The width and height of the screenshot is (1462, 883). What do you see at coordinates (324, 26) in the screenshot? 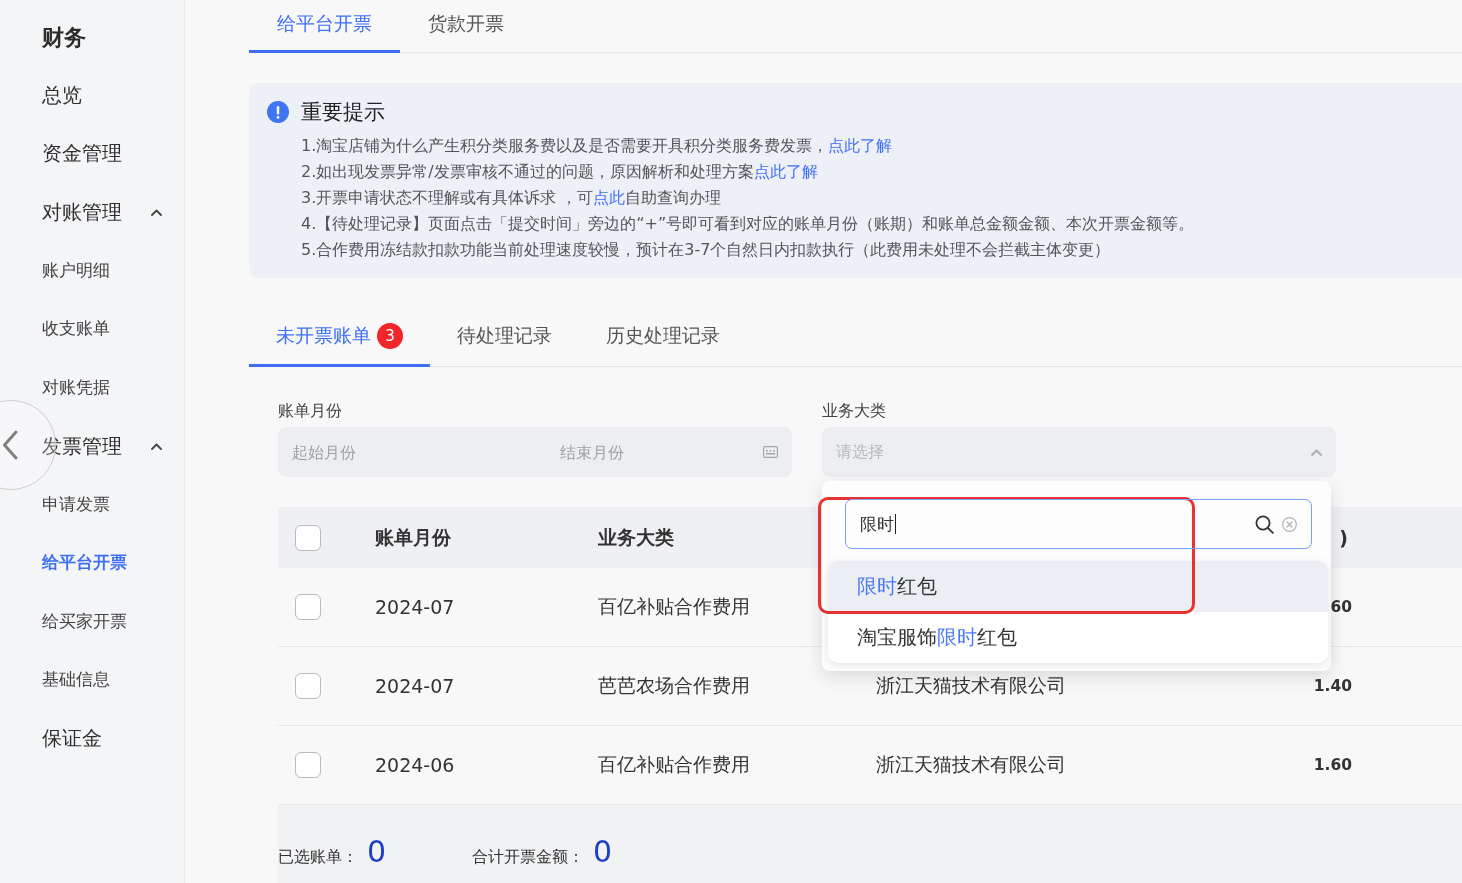
I see `tab: 给平台开票` at bounding box center [324, 26].